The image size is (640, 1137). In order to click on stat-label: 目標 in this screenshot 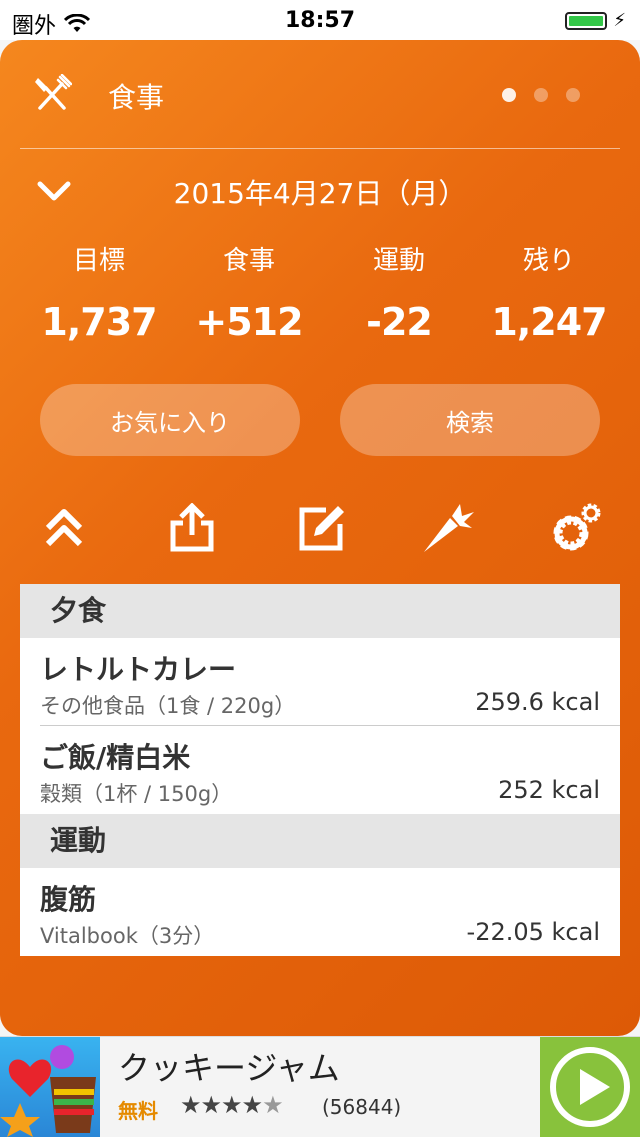, I will do `click(98, 261)`.